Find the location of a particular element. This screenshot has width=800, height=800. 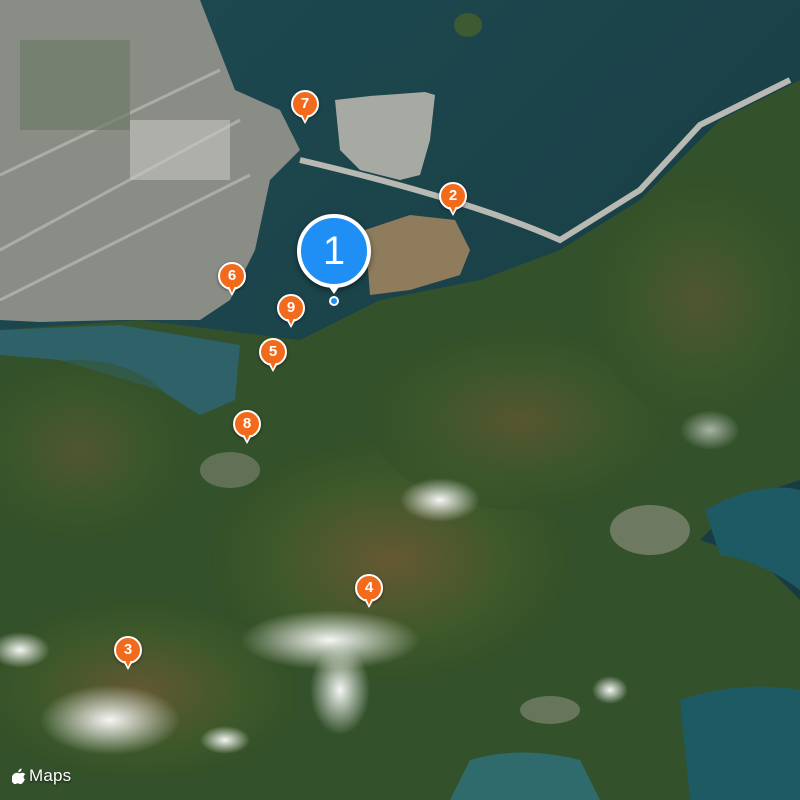

maps-attribution: Maps is located at coordinates (41, 776).